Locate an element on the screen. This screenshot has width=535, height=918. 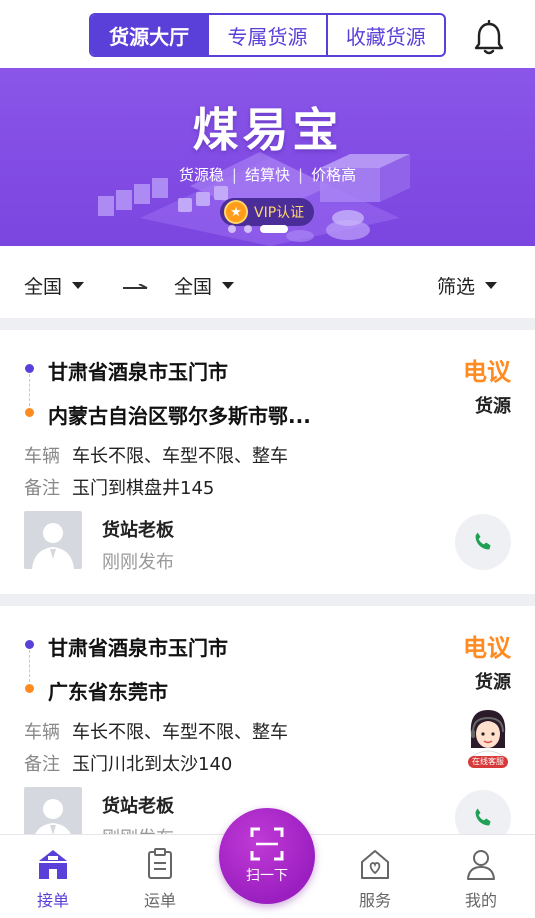
tab-cargo-hall: 货源大厅 is located at coordinates (149, 35).